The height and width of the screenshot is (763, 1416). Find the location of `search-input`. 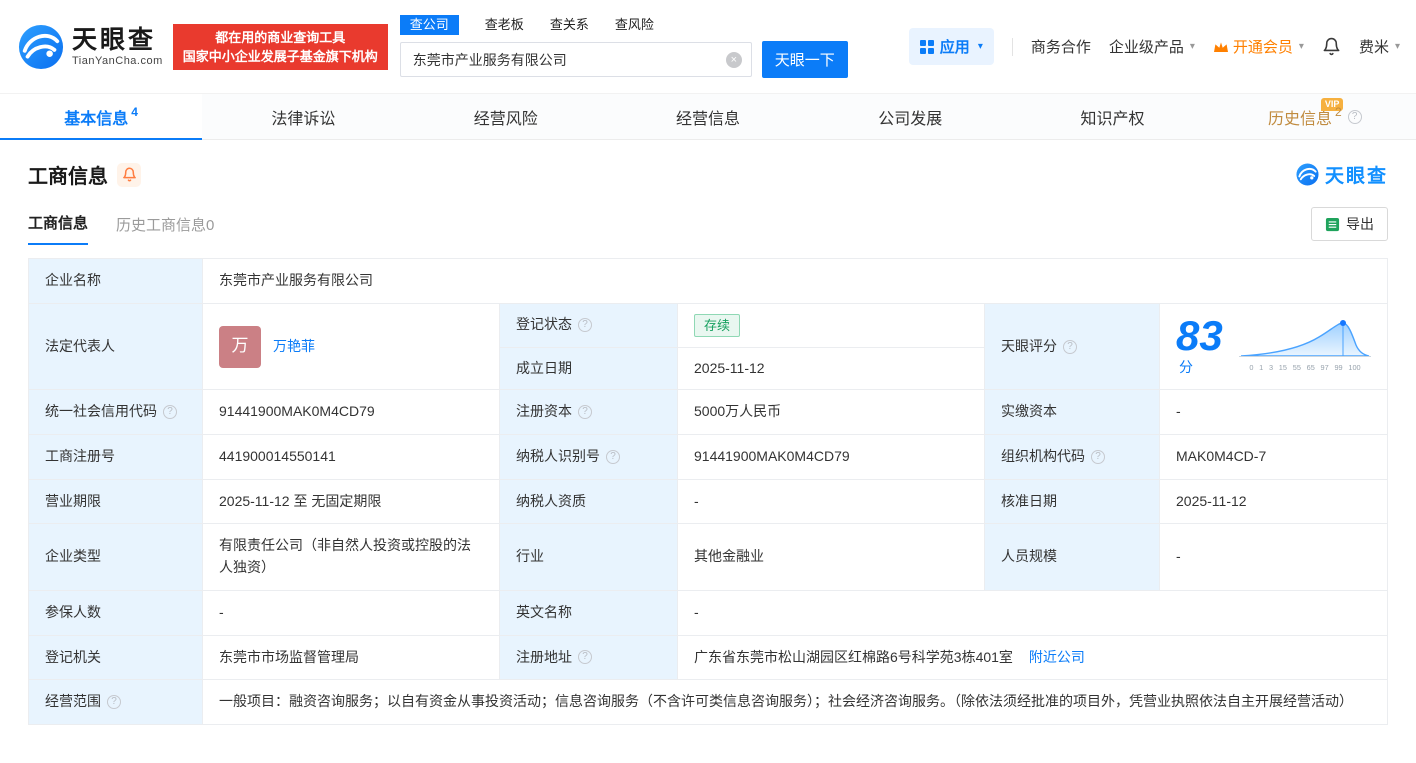

search-input is located at coordinates (575, 59).